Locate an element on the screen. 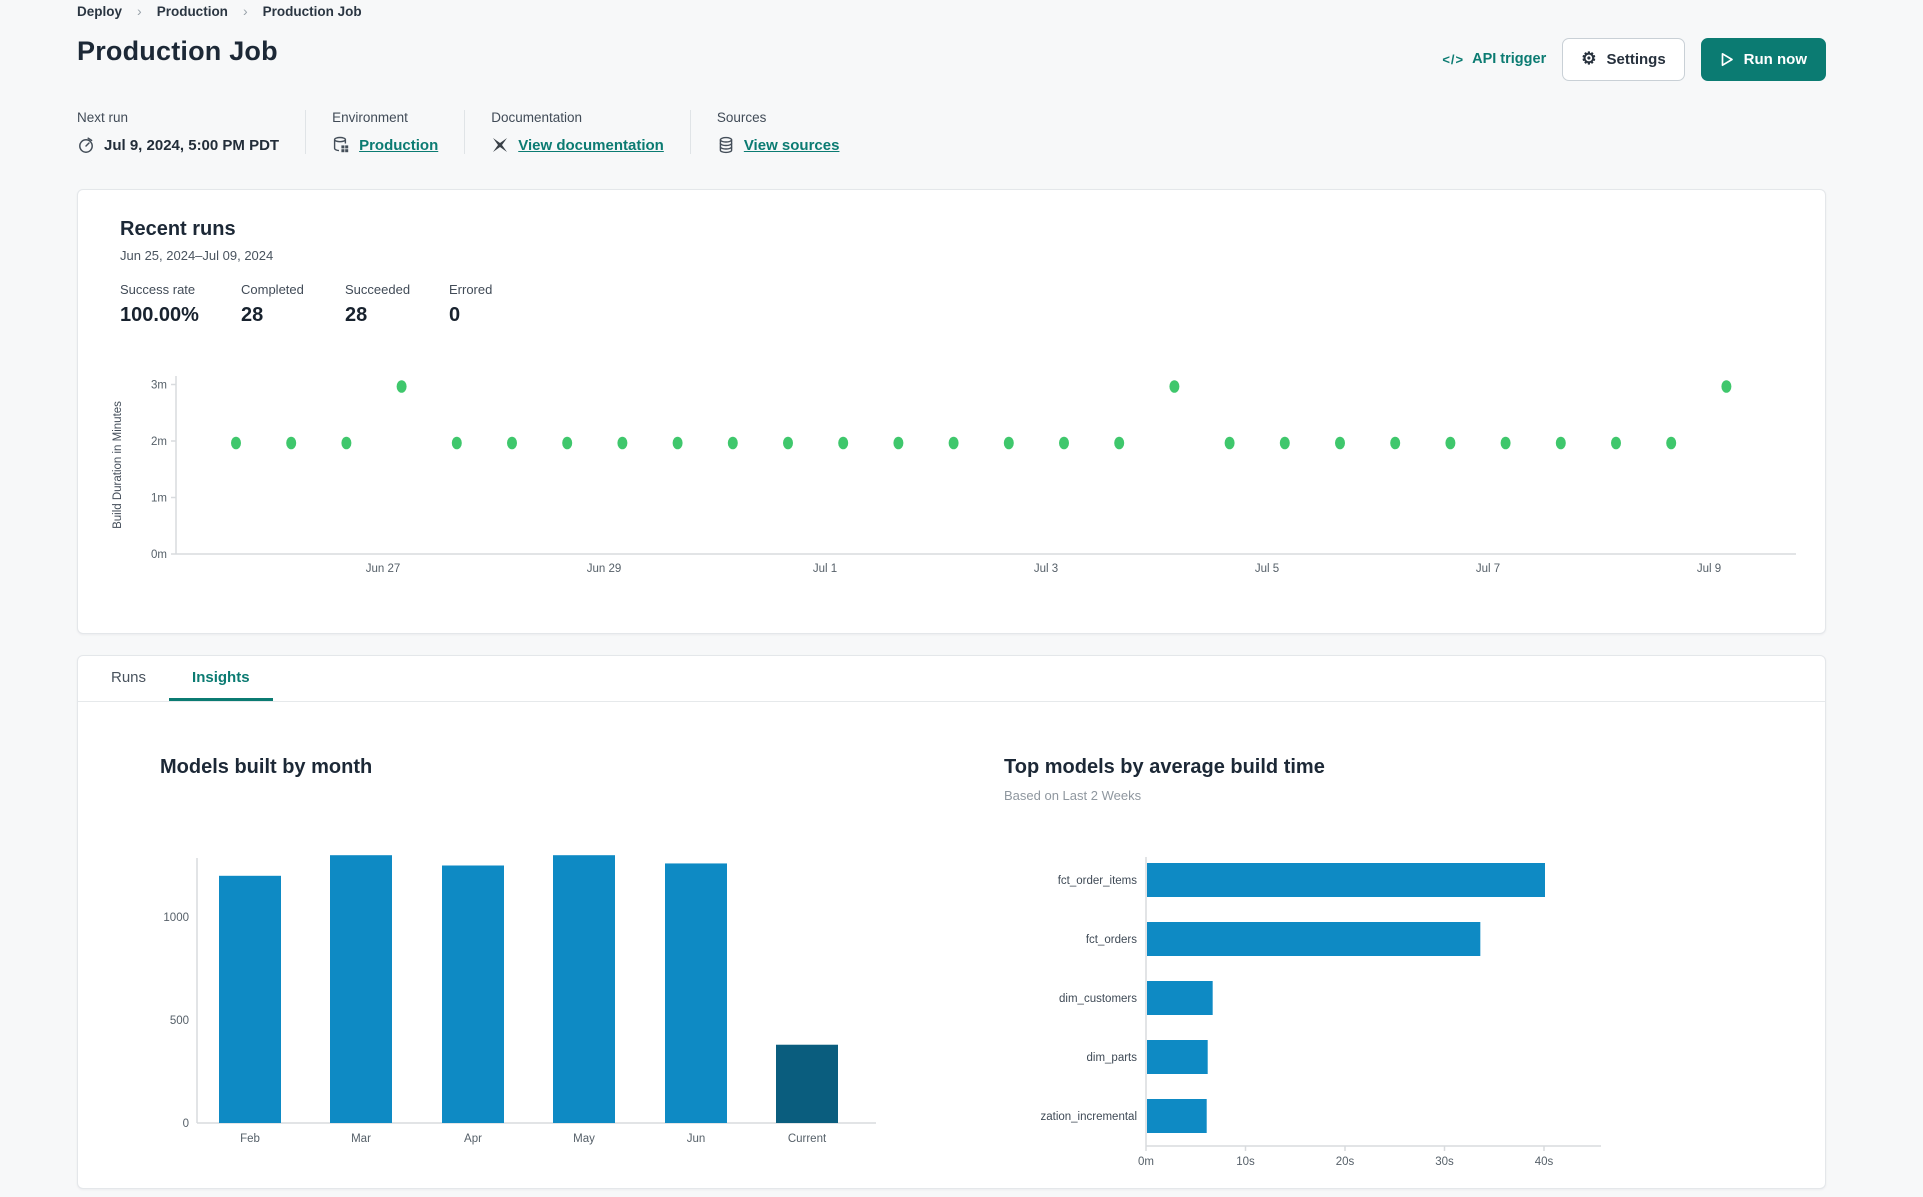 The height and width of the screenshot is (1197, 1923). svg-text: 2m is located at coordinates (159, 442).